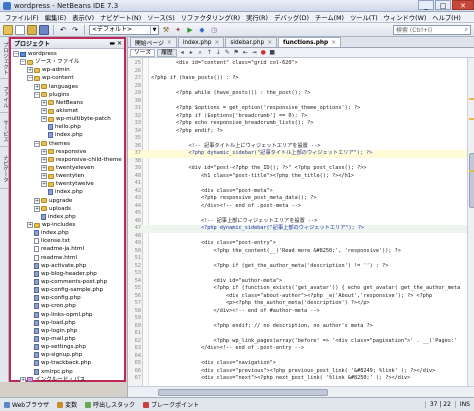 The width and height of the screenshot is (474, 411). What do you see at coordinates (301, 357) in the screenshot?
I see `code-line: 64` at bounding box center [301, 357].